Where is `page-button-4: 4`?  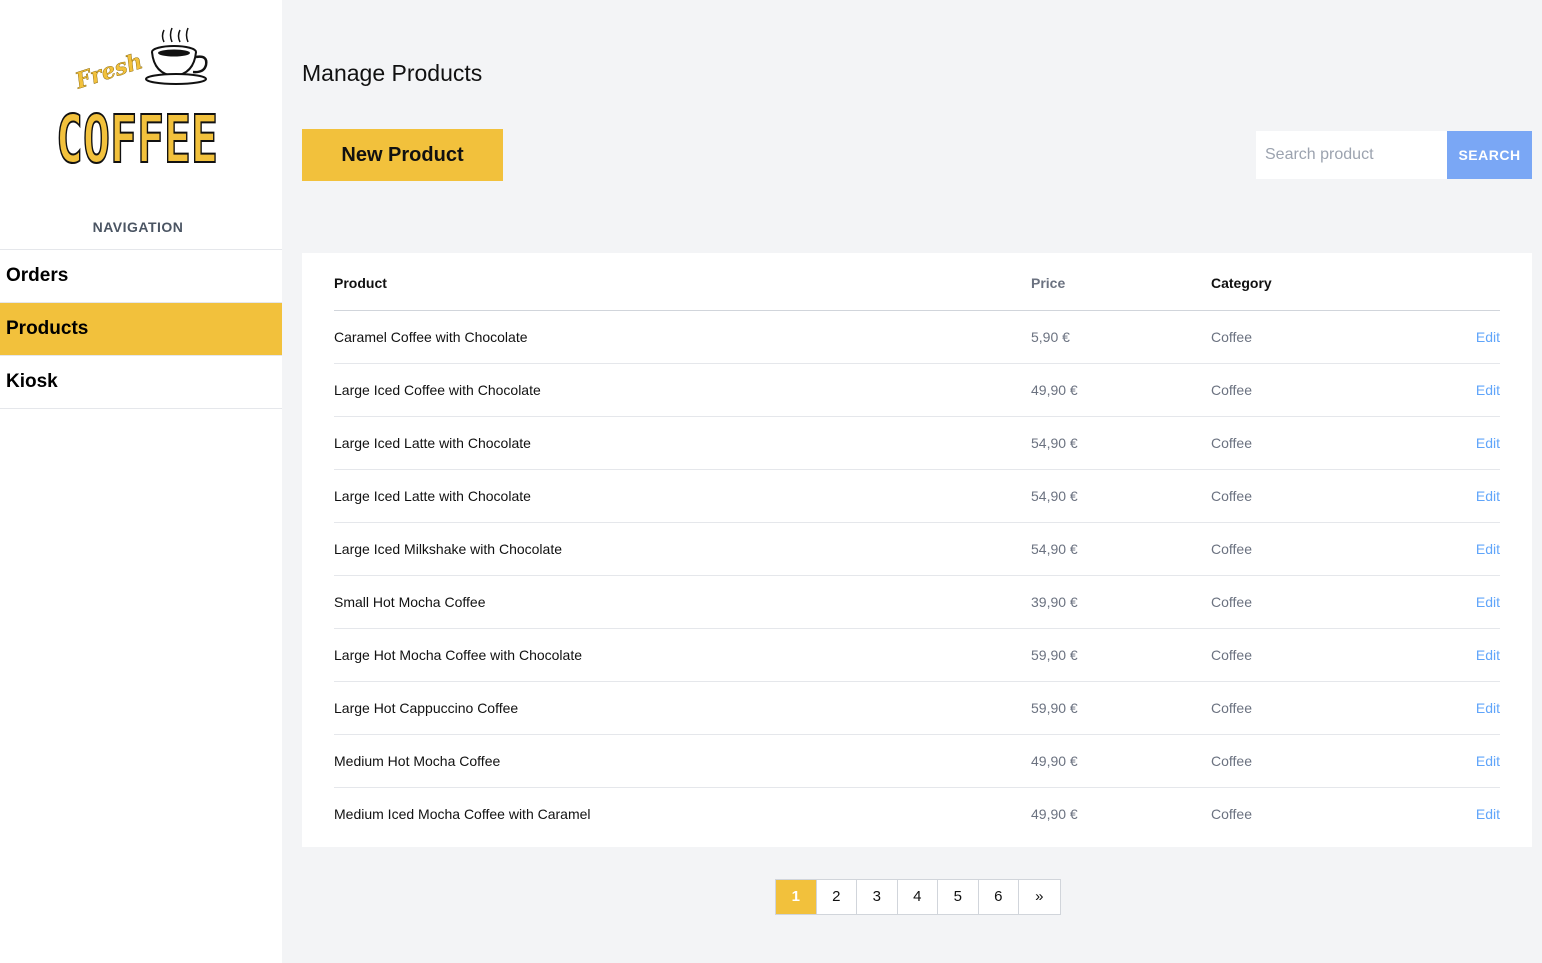 page-button-4: 4 is located at coordinates (918, 897).